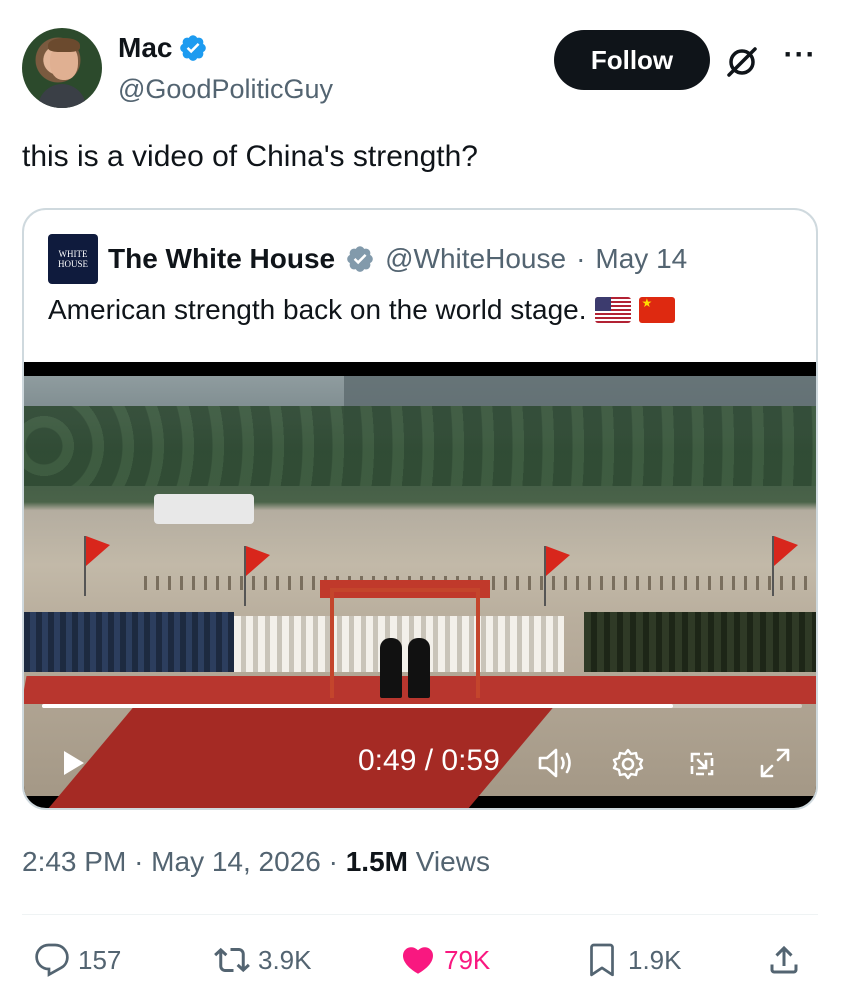 The image size is (842, 1004). Describe the element at coordinates (64, 45) in the screenshot. I see `avatar-hair` at that location.